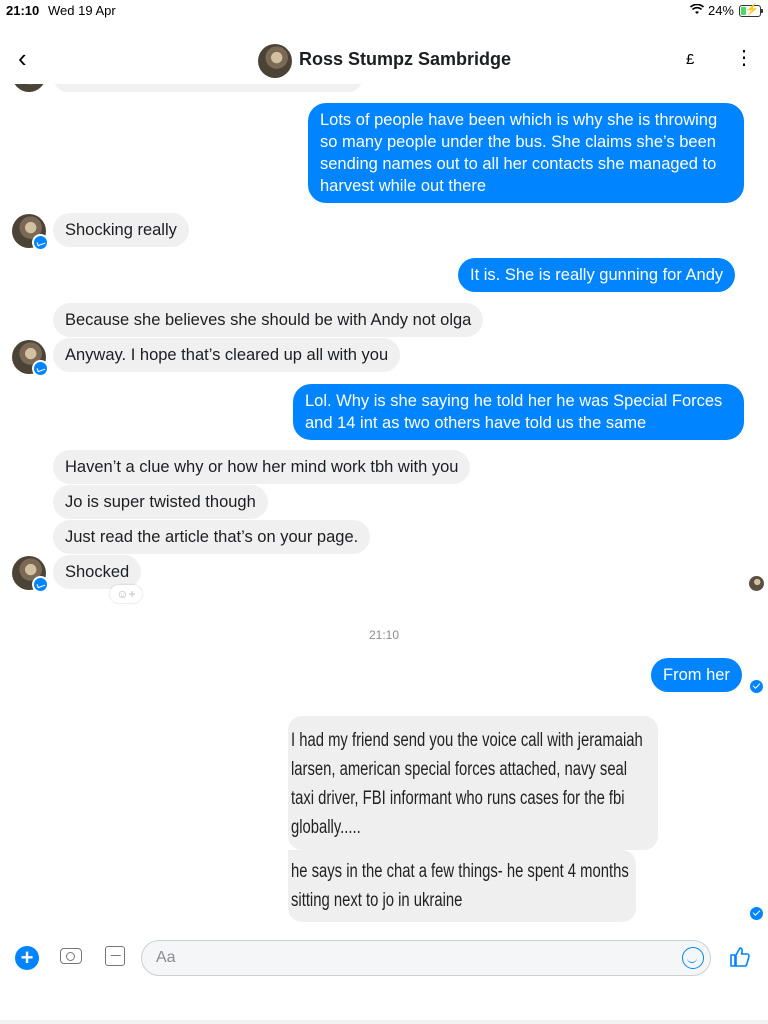 This screenshot has height=1024, width=768. I want to click on message-bubble-sent: It is. She is really gunning for Andy, so click(597, 275).